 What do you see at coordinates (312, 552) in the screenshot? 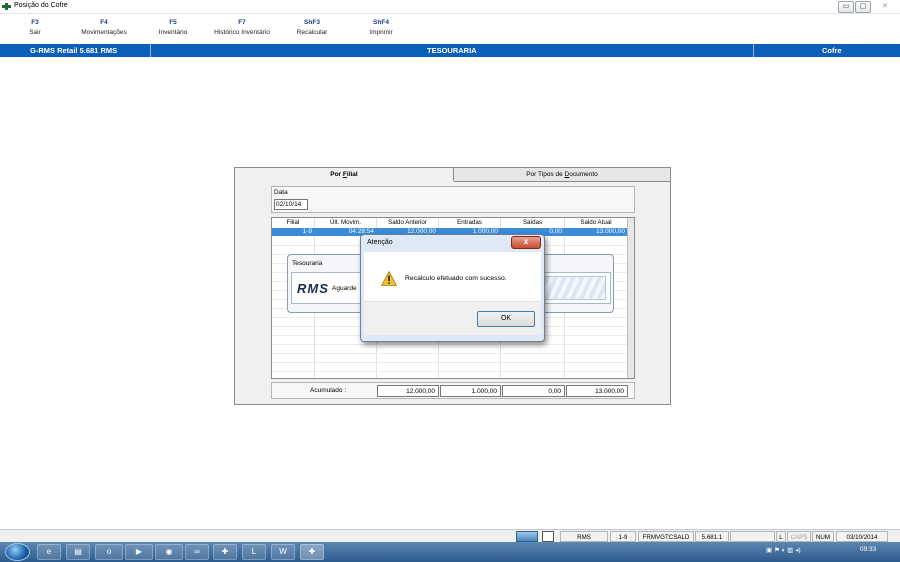
I see `rms-window-icon: ✚` at bounding box center [312, 552].